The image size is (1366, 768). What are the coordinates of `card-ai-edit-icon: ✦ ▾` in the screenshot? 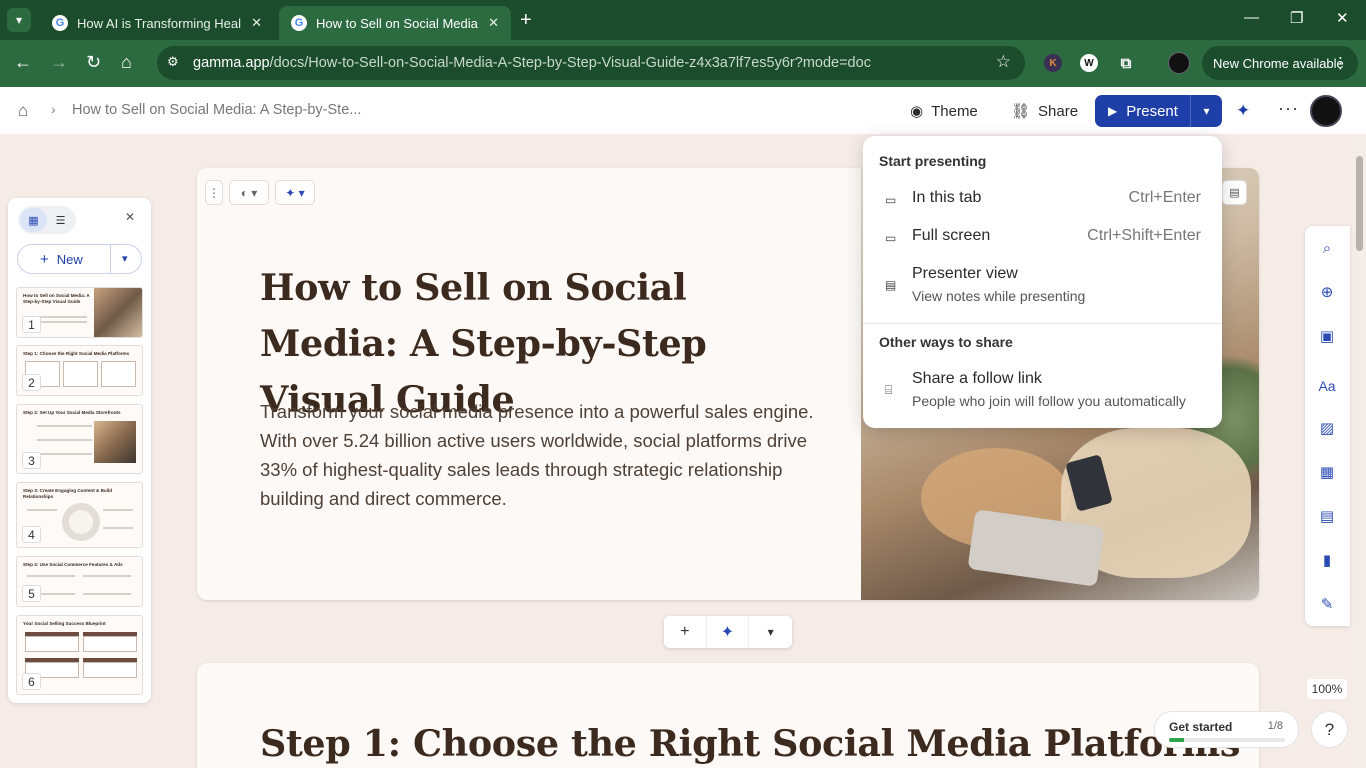 It's located at (295, 192).